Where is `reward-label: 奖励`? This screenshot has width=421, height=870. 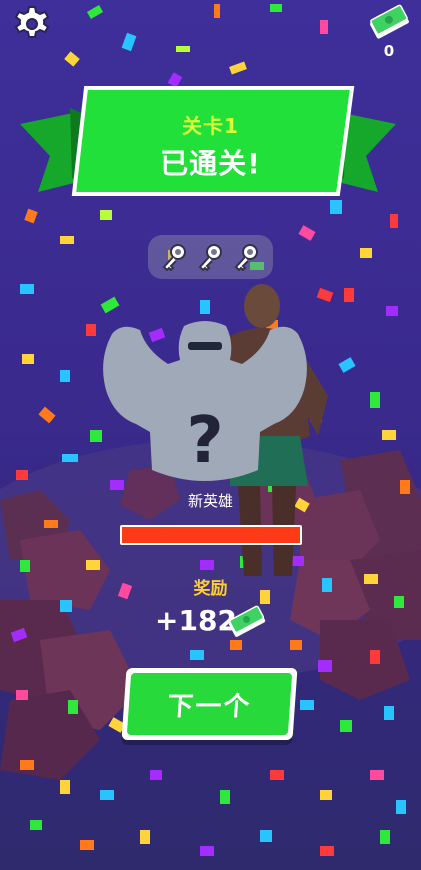
reward-label: 奖励 is located at coordinates (210, 589).